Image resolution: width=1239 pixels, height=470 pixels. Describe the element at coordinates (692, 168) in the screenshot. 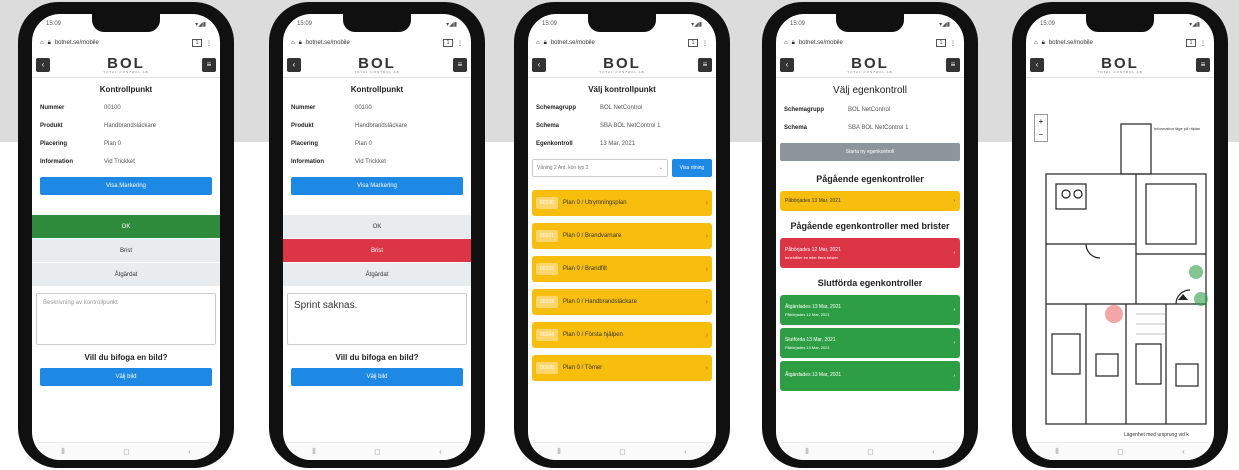

I see `show-drawing-button: Visa ritning` at that location.